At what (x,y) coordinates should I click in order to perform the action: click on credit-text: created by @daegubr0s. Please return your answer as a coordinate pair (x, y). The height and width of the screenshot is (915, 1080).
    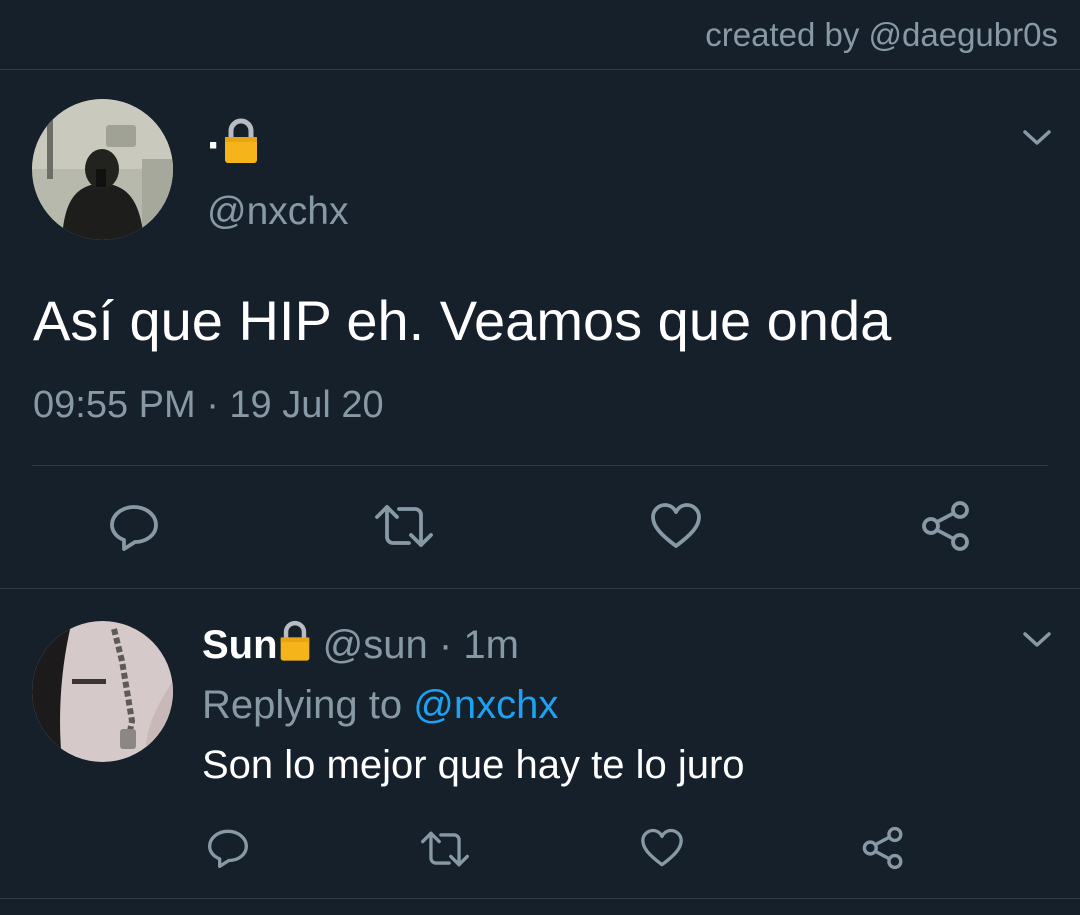
    Looking at the image, I should click on (881, 34).